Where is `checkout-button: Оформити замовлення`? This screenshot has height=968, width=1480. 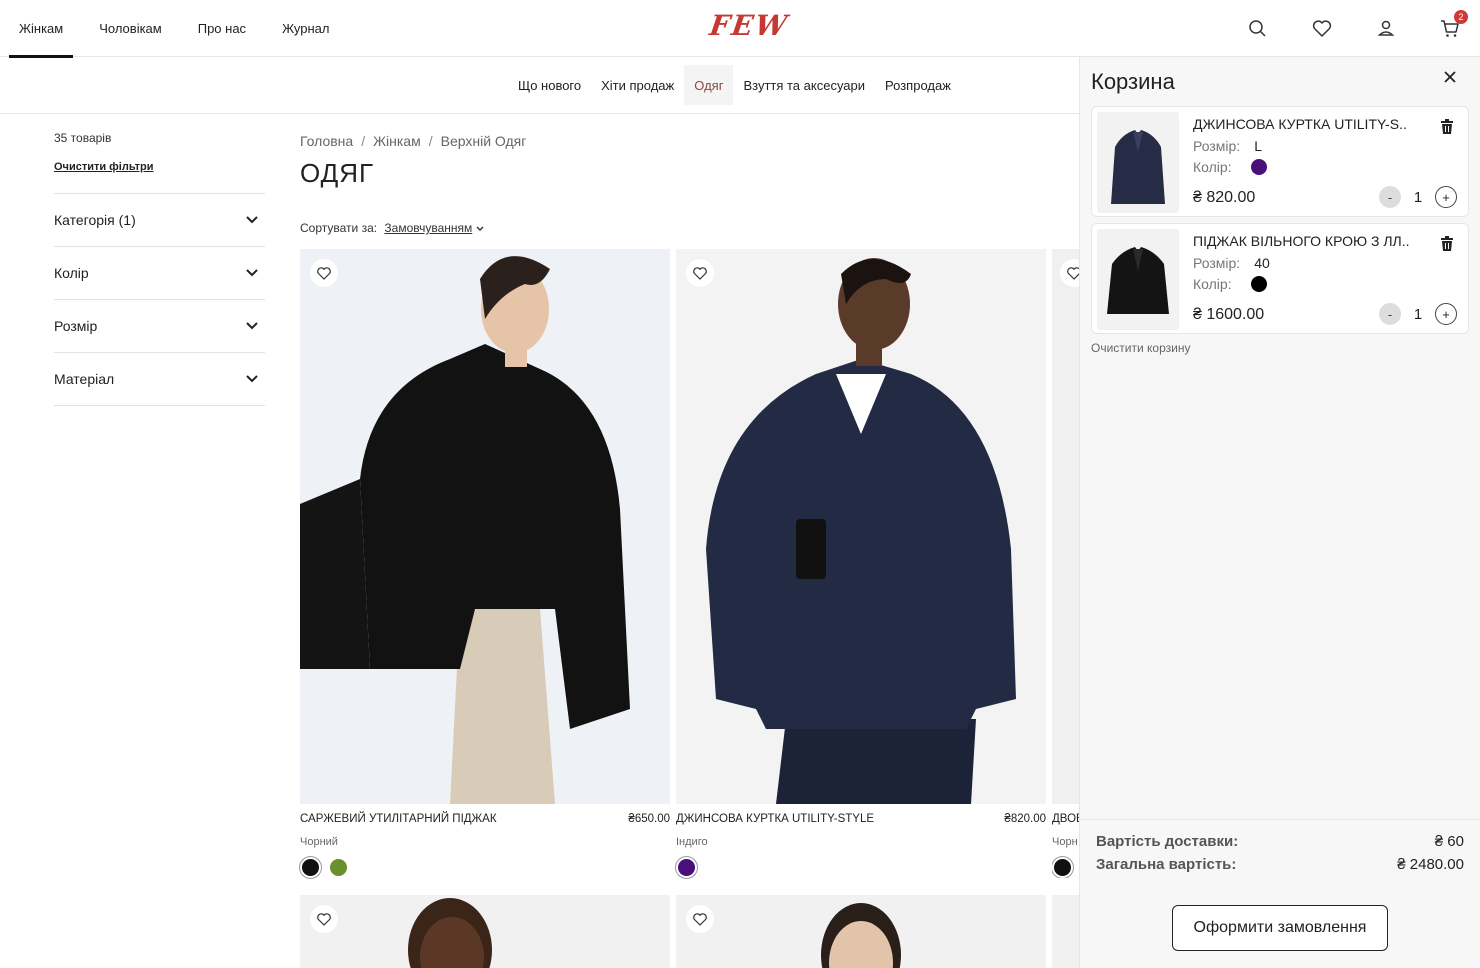
checkout-button: Оформити замовлення is located at coordinates (1280, 928).